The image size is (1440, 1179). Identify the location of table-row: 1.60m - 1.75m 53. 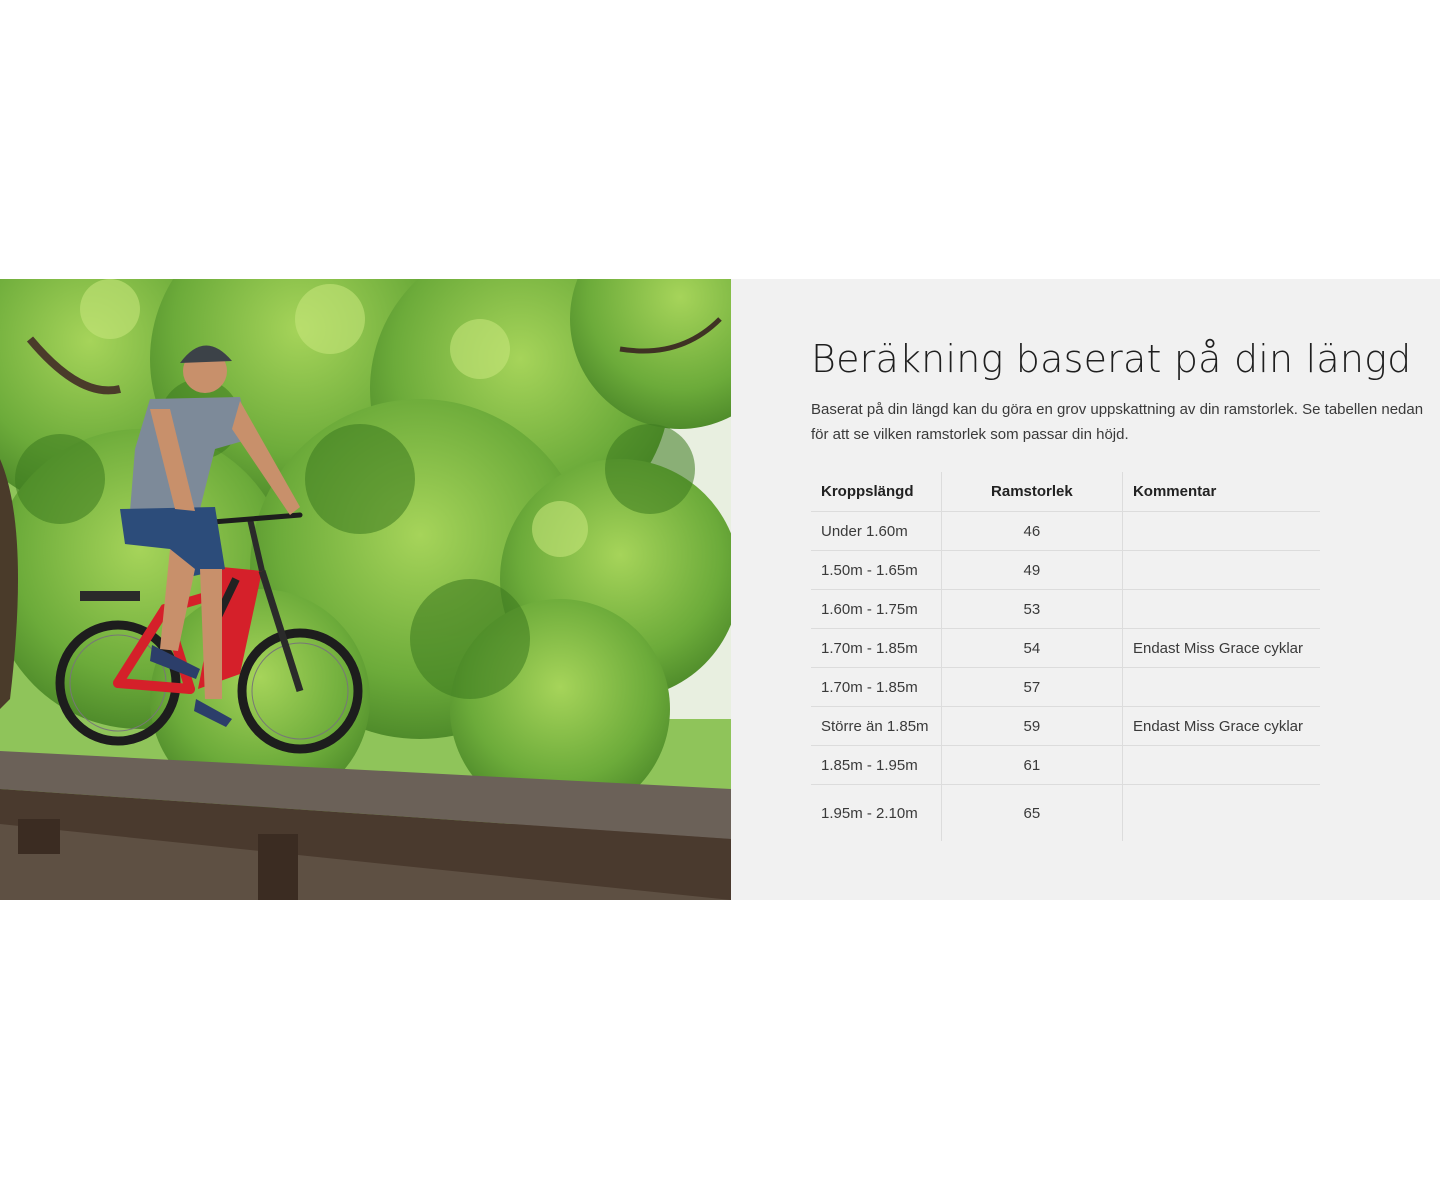
(1065, 609).